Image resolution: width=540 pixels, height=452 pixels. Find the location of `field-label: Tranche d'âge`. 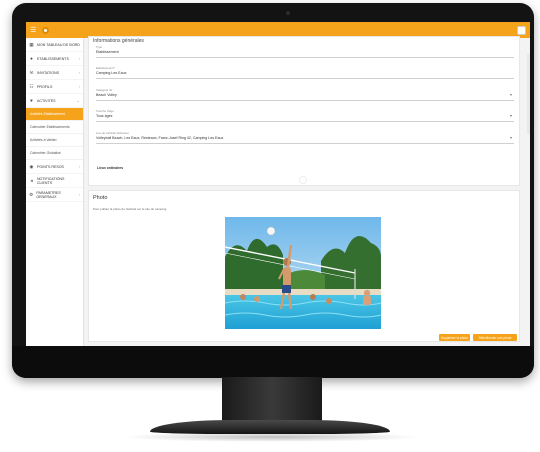

field-label: Tranche d'âge is located at coordinates (105, 111).